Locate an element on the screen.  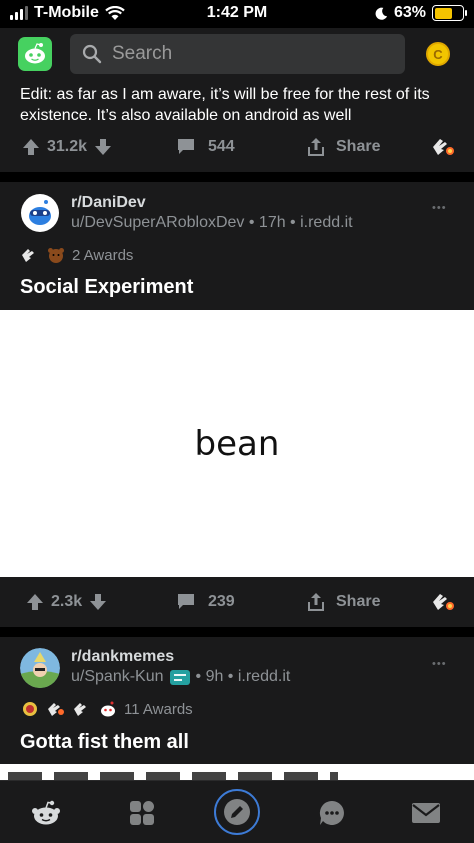
search-input: Search is located at coordinates (237, 54).